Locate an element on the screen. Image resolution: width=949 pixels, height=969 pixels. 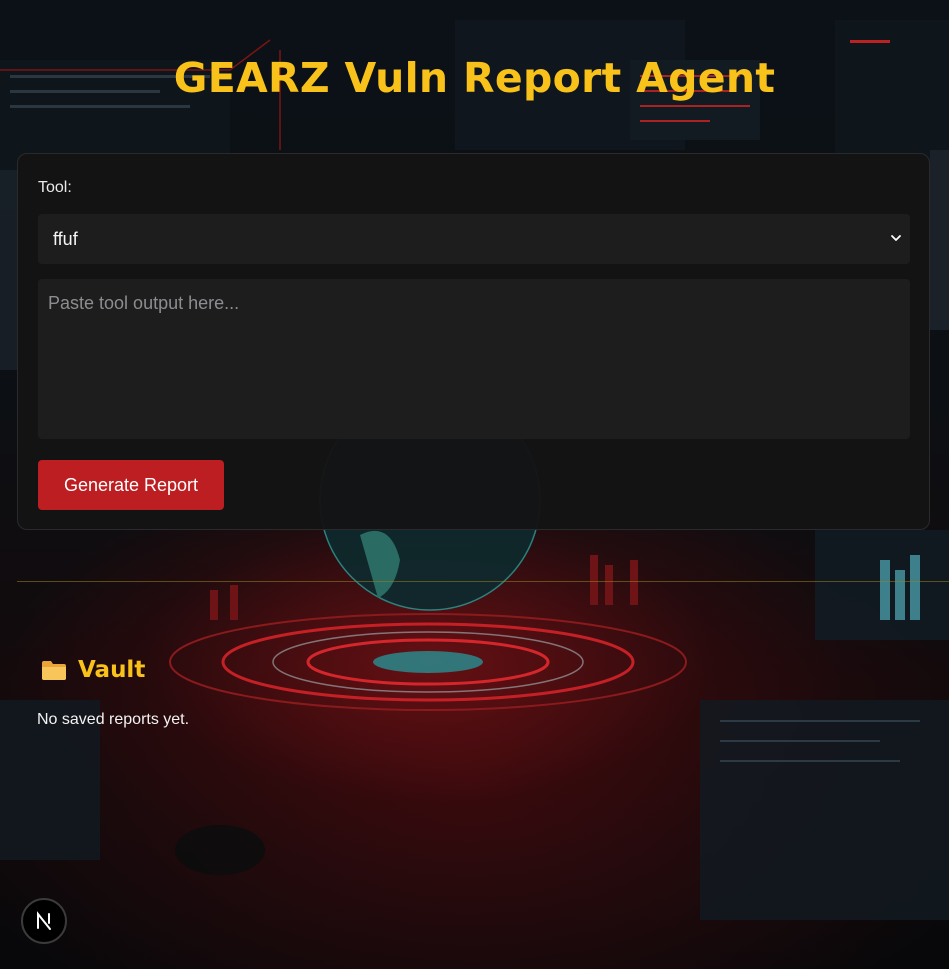
tool-select: ffuf is located at coordinates (474, 239).